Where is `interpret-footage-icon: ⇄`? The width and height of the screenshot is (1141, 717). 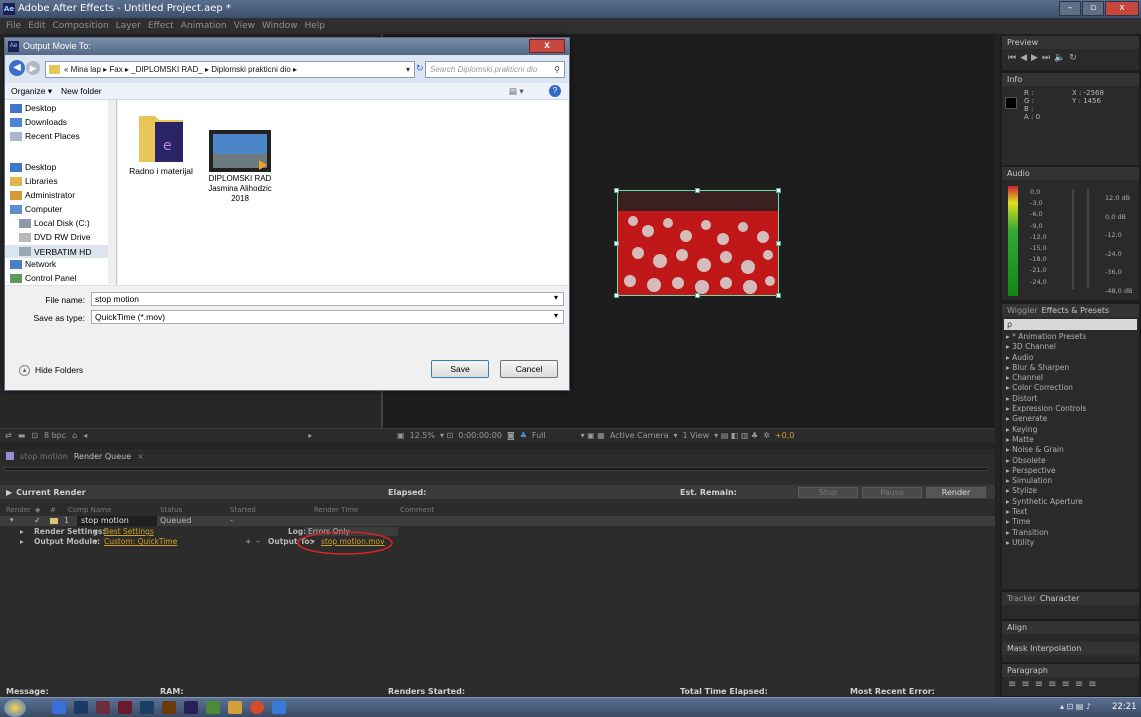
interpret-footage-icon: ⇄ is located at coordinates (8, 435).